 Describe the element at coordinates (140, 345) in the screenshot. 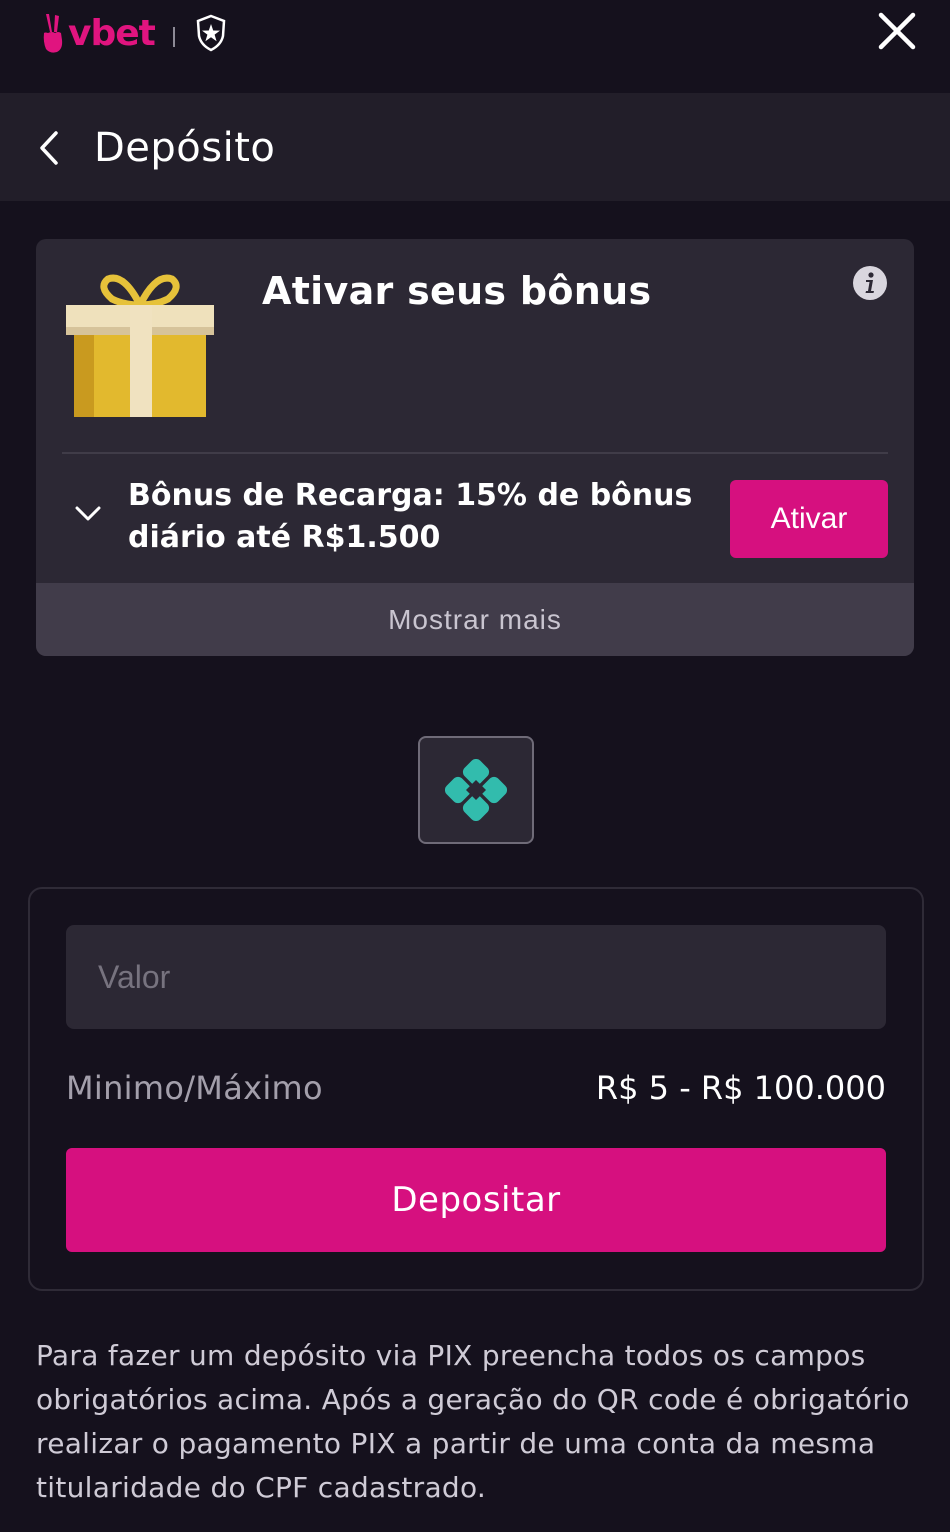

I see `gift-icon` at that location.